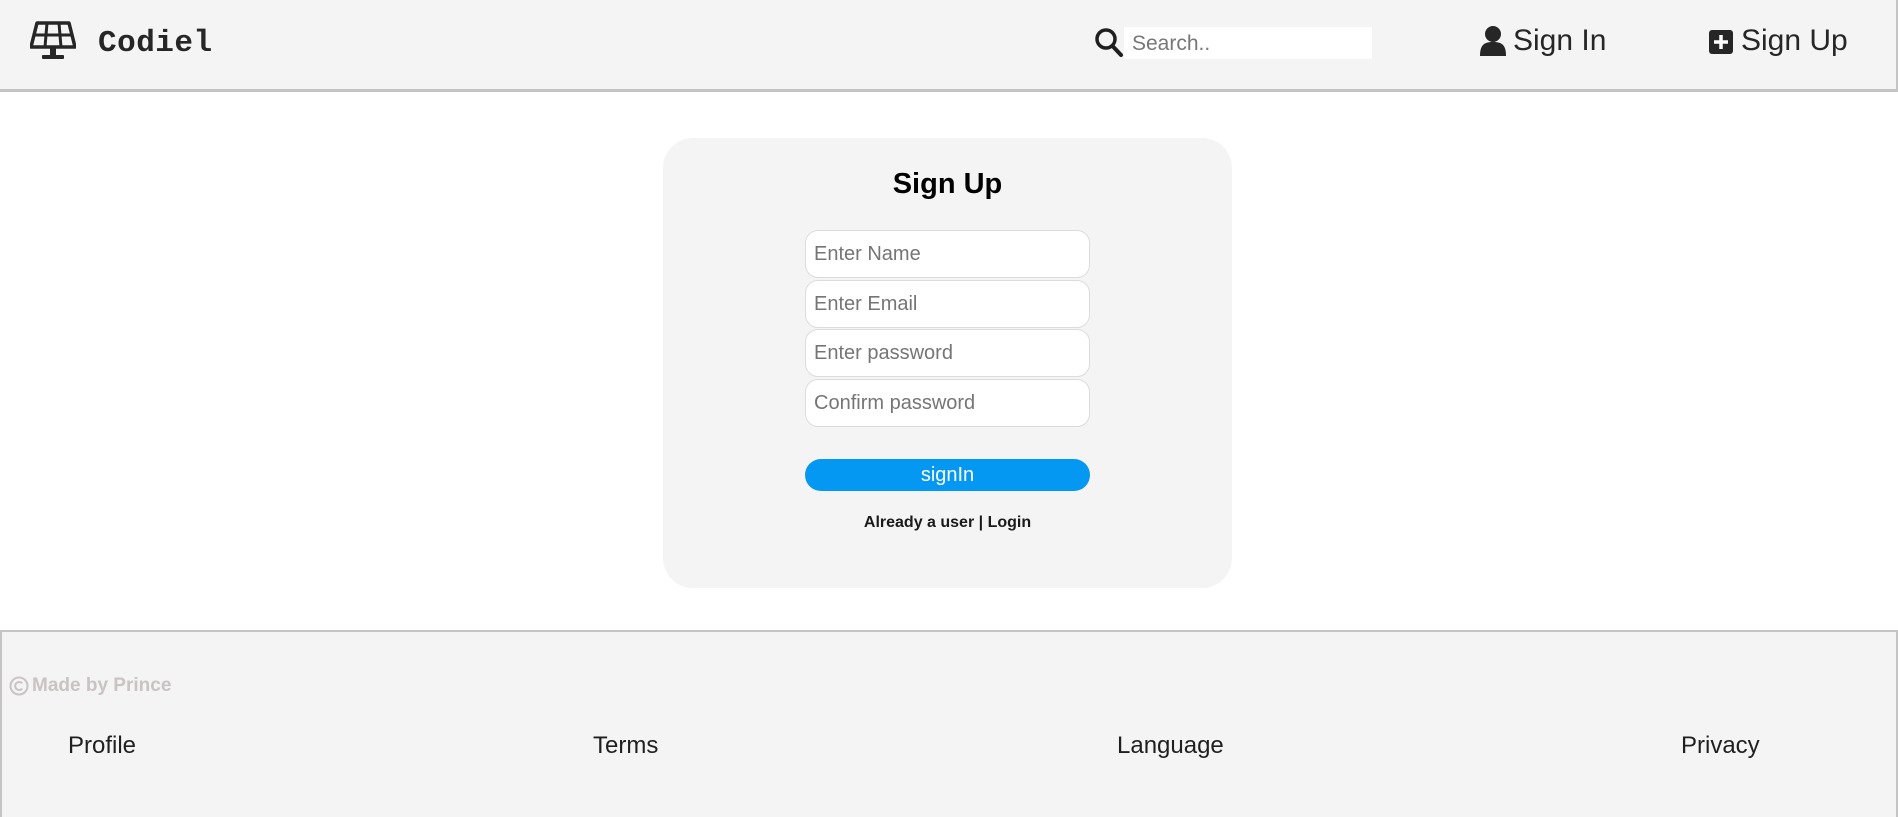 The height and width of the screenshot is (817, 1898). What do you see at coordinates (949, 46) in the screenshot?
I see `top-navbar: Codiel Sign In Sign Up` at bounding box center [949, 46].